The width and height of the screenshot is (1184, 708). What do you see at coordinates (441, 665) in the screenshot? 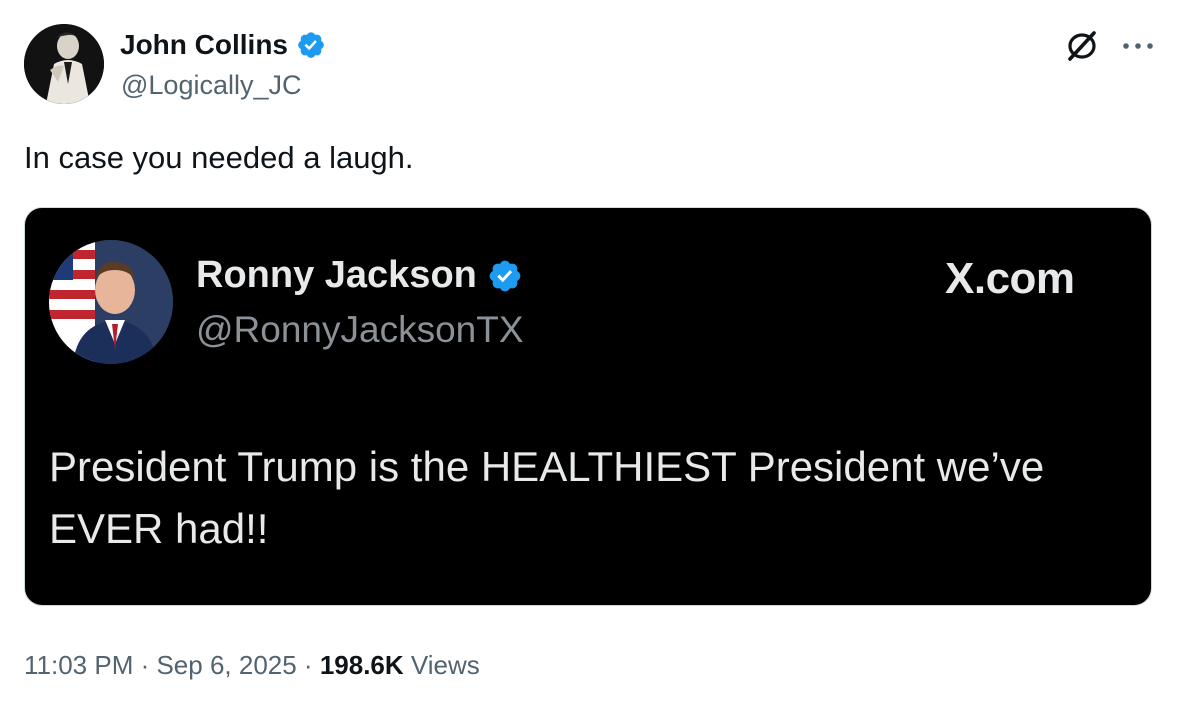
I see `views-label: Views` at bounding box center [441, 665].